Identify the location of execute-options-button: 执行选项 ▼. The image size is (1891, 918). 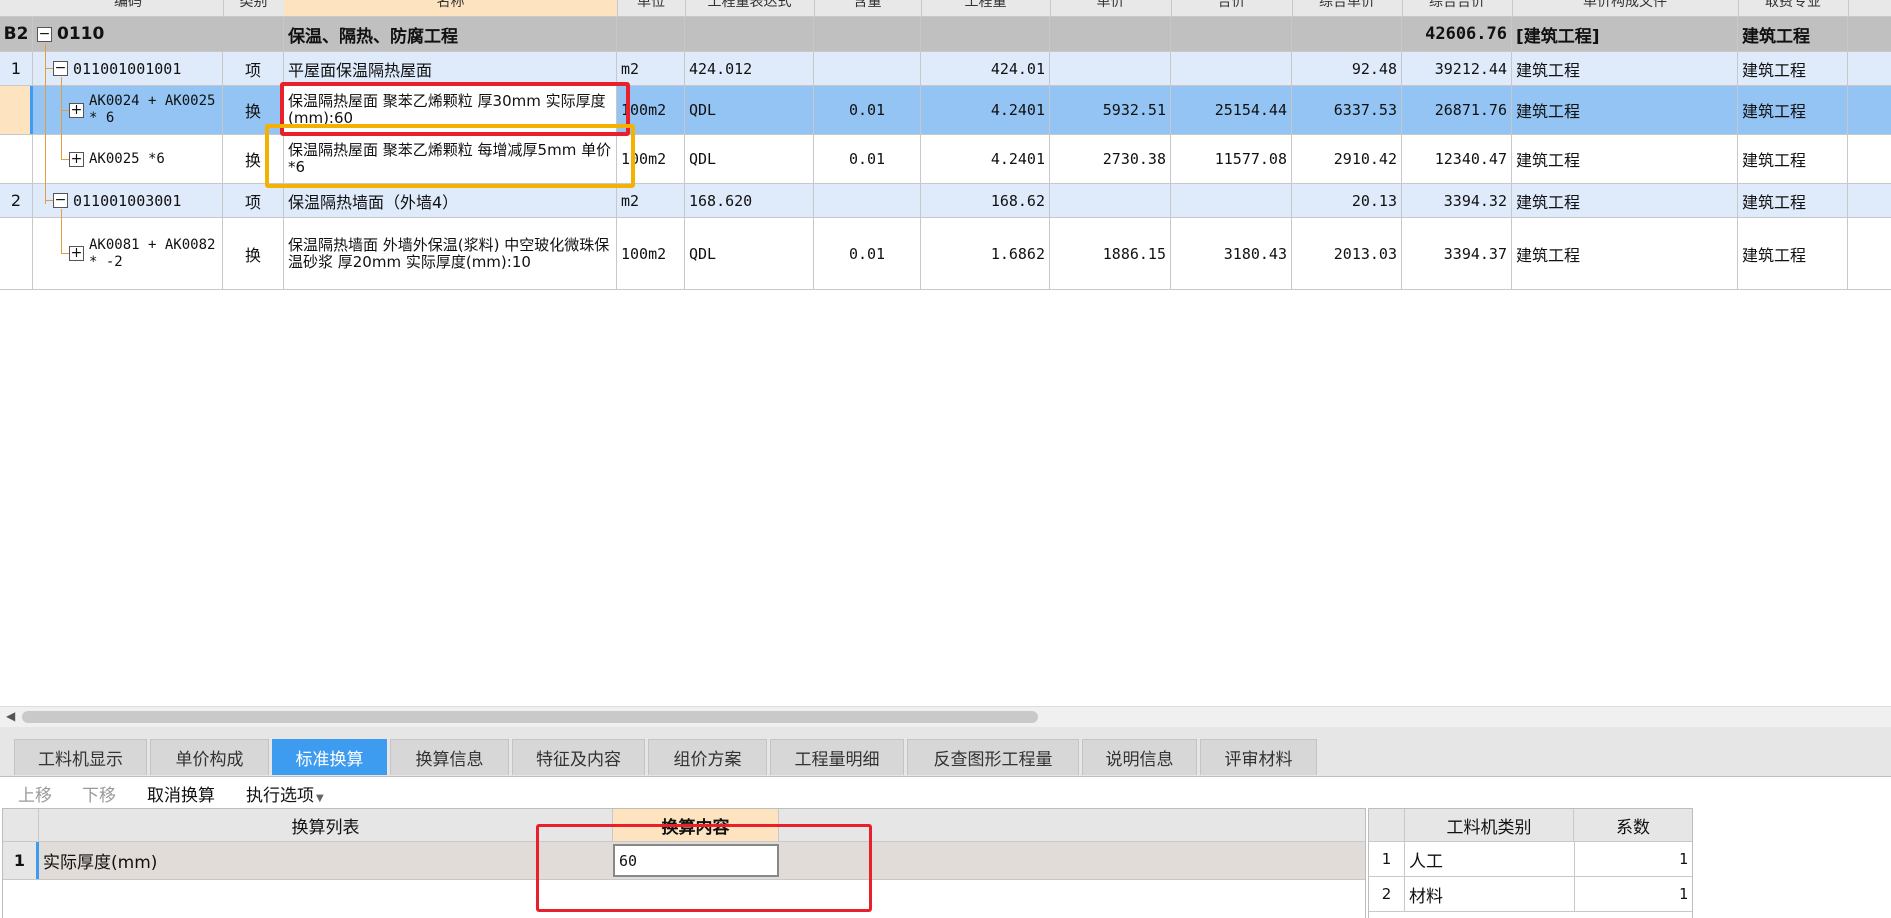
(285, 793).